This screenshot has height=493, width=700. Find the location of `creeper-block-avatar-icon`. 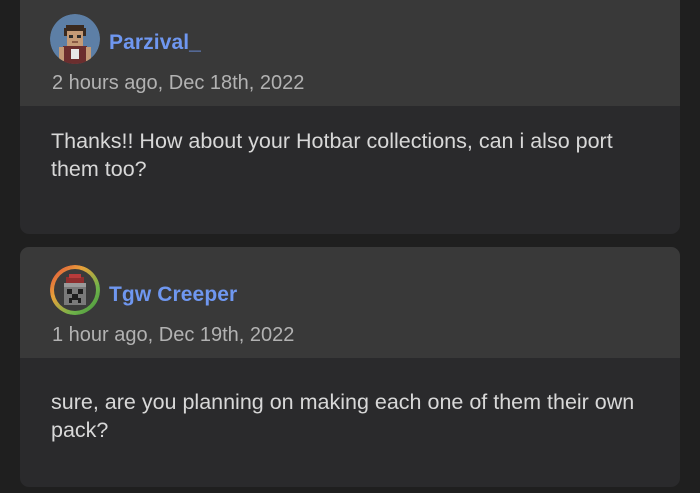

creeper-block-avatar-icon is located at coordinates (75, 290).